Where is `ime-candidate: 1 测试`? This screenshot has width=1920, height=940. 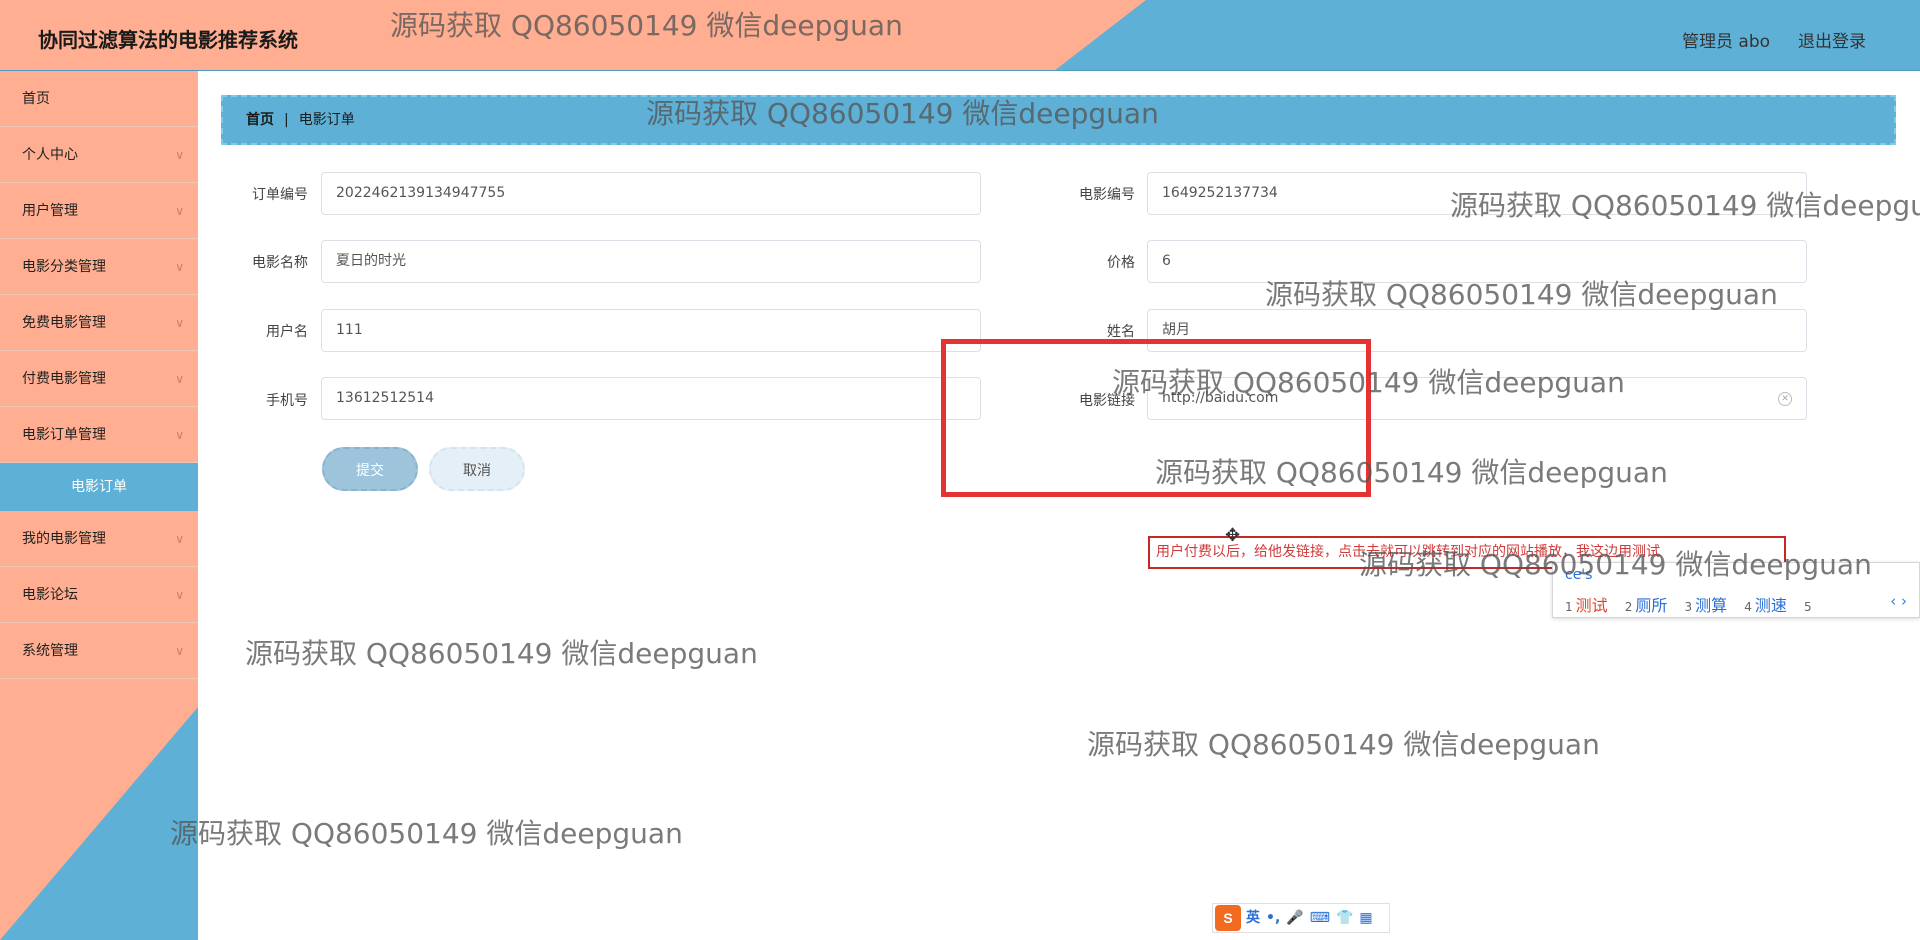
ime-candidate: 1 测试 is located at coordinates (1586, 604).